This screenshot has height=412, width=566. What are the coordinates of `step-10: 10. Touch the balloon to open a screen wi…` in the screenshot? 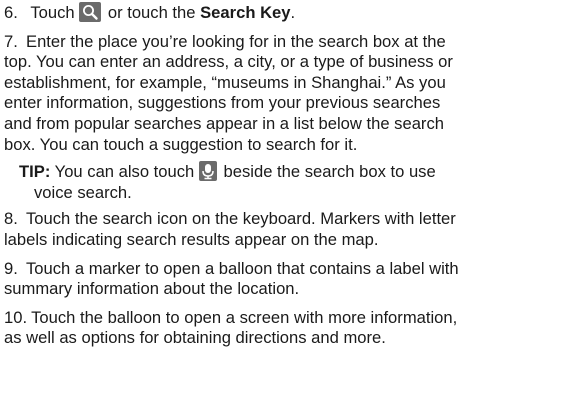 It's located at (283, 328).